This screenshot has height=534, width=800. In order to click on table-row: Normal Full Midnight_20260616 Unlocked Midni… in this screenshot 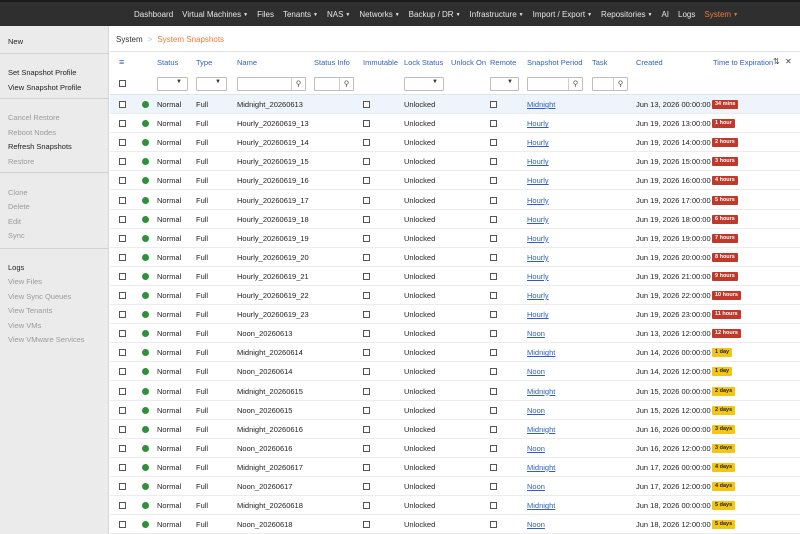, I will do `click(455, 429)`.